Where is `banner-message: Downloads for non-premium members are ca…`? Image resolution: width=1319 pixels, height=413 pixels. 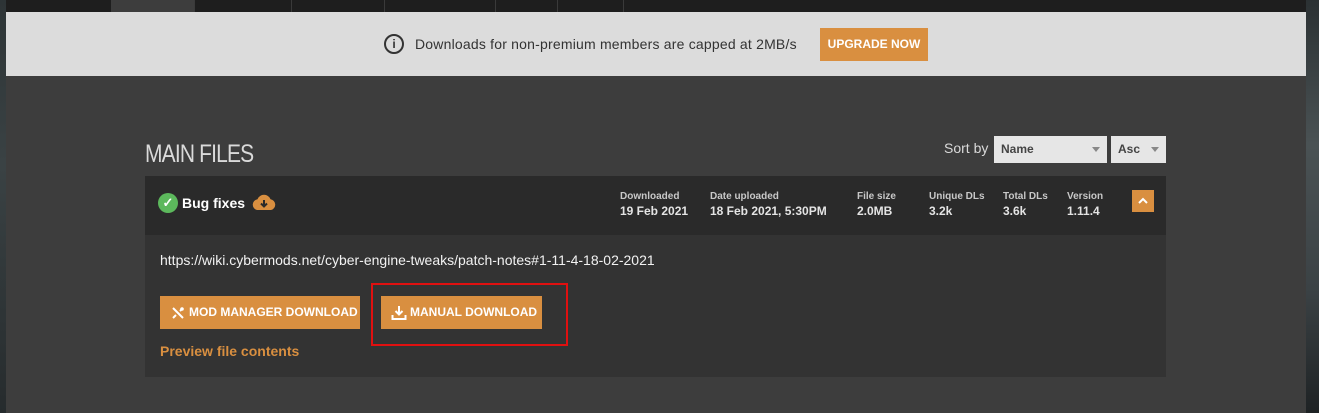
banner-message: Downloads for non-premium members are ca… is located at coordinates (606, 44).